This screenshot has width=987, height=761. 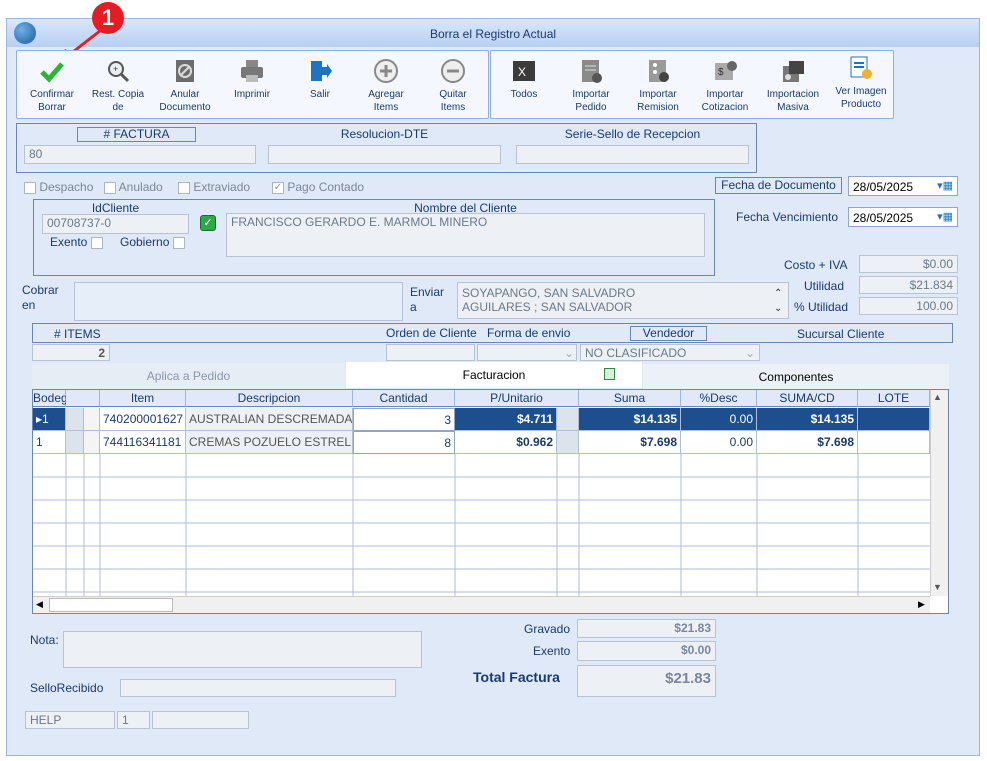 What do you see at coordinates (133, 720) in the screenshot?
I see `status-page: 1` at bounding box center [133, 720].